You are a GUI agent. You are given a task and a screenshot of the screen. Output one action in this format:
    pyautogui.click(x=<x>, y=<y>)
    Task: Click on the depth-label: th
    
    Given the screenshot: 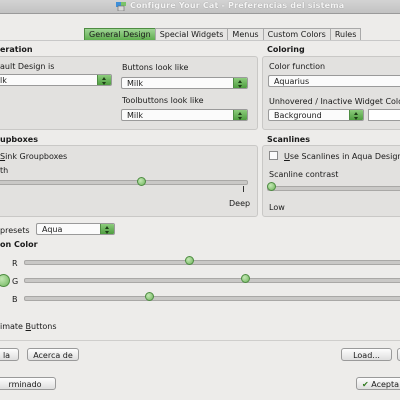 What is the action you would take?
    pyautogui.click(x=4, y=170)
    